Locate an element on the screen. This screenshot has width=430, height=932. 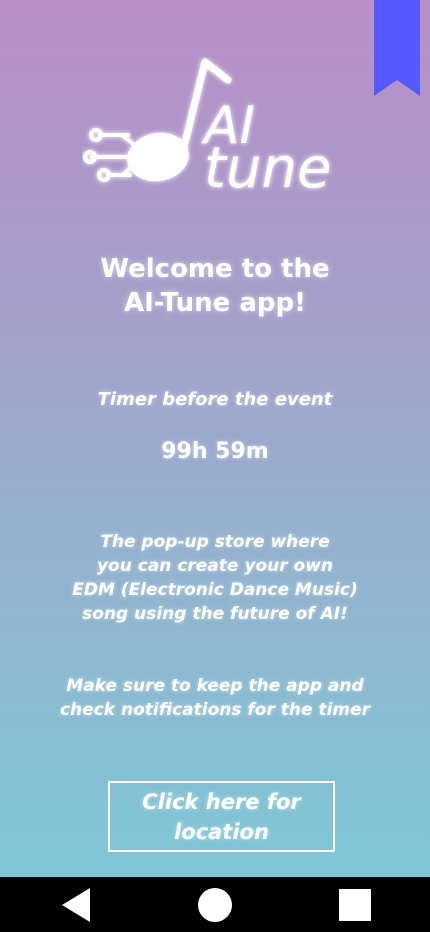
note-line-2: check notifications for the timer is located at coordinates (215, 710).